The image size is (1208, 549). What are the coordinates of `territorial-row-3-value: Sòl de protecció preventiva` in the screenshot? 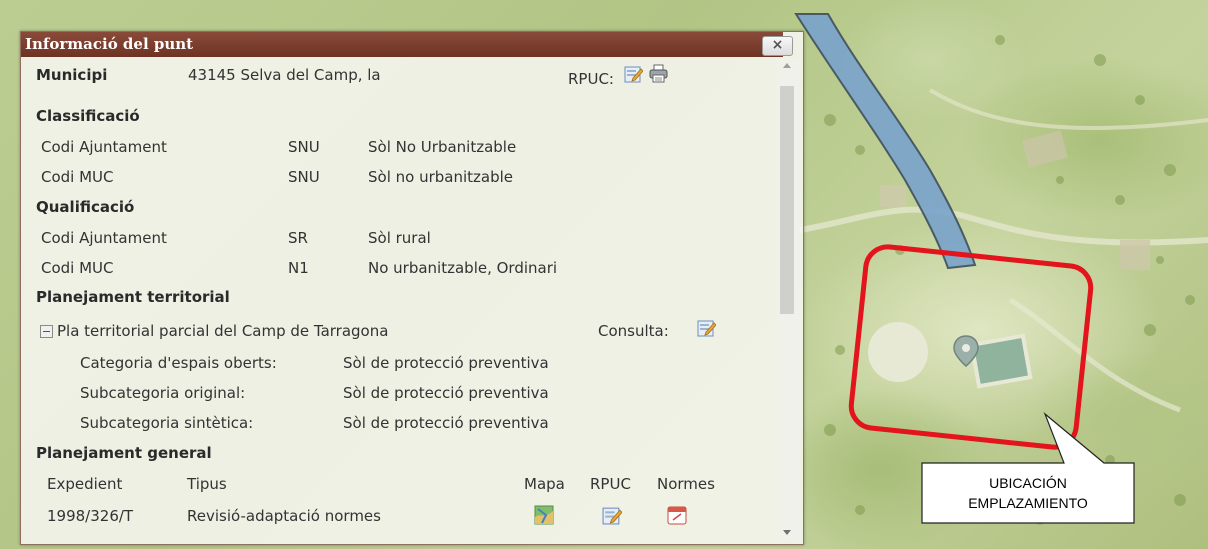 It's located at (446, 423).